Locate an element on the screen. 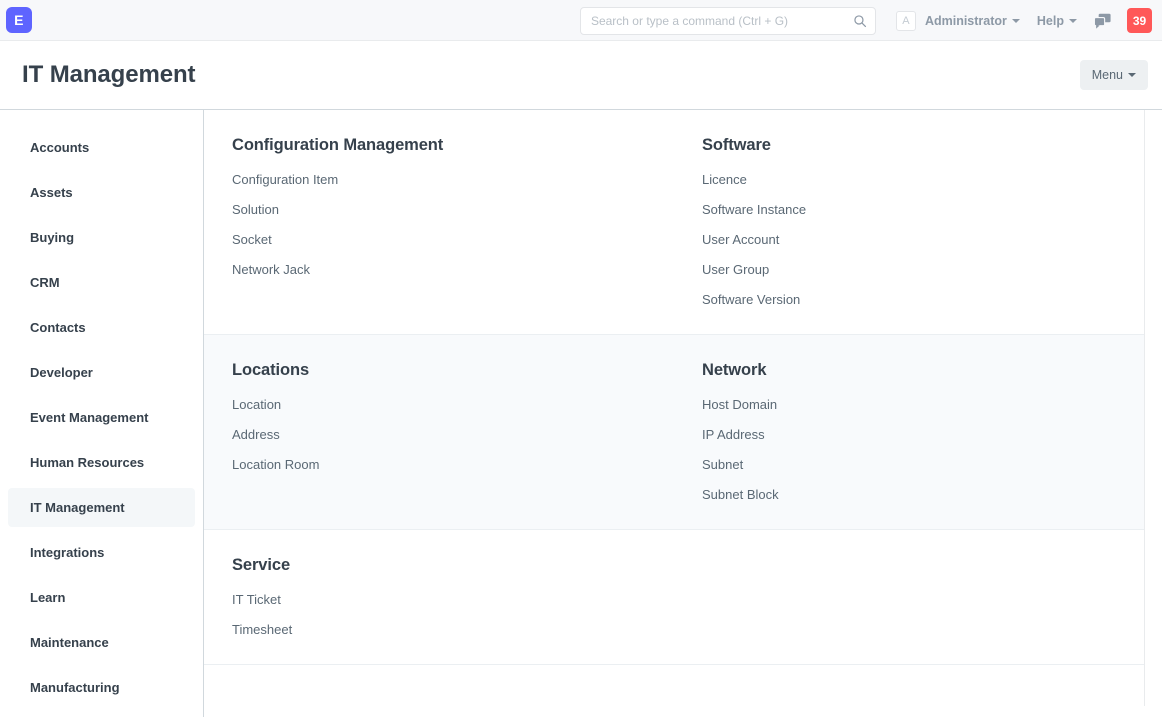 Image resolution: width=1162 pixels, height=717 pixels. section-title: Network is located at coordinates (734, 370).